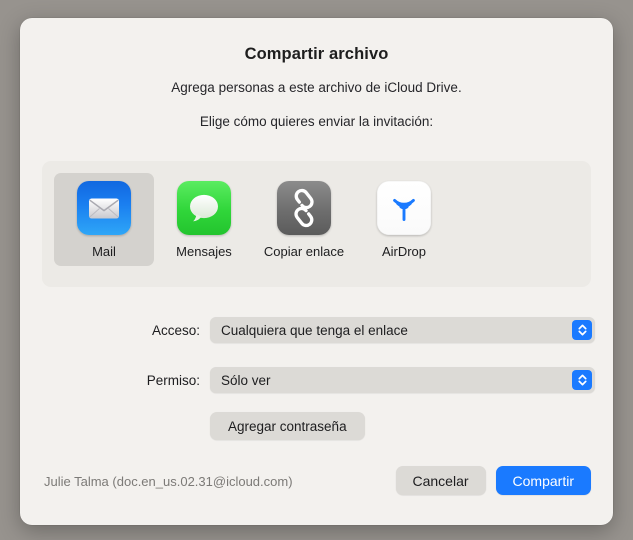 Image resolution: width=633 pixels, height=540 pixels. Describe the element at coordinates (316, 121) in the screenshot. I see `dialog-prompt: Elige cómo quieres enviar la invitación:` at that location.